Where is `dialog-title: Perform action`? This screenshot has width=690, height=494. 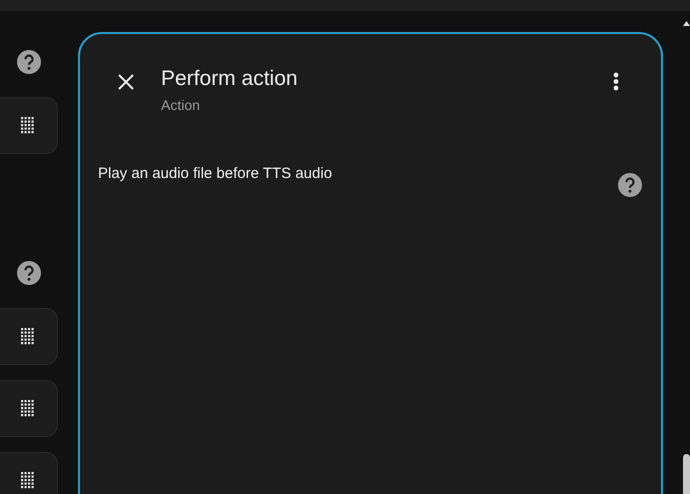 dialog-title: Perform action is located at coordinates (230, 79).